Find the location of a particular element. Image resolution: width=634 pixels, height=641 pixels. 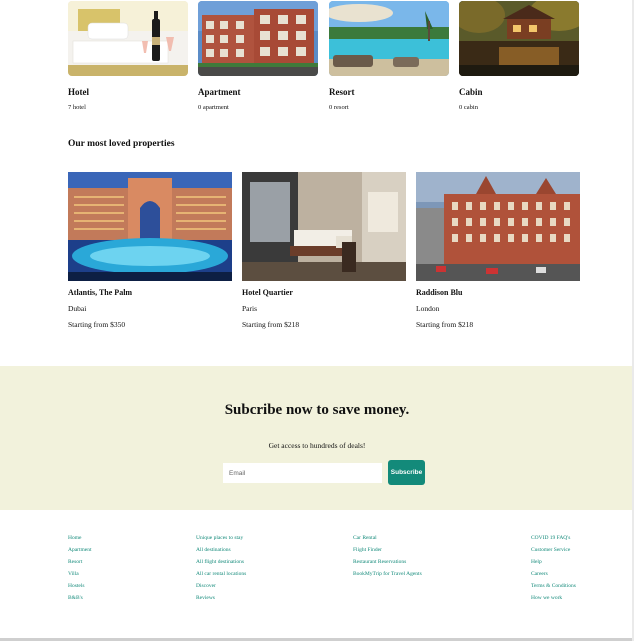

footer-link: Customer Service is located at coordinates (553, 550).